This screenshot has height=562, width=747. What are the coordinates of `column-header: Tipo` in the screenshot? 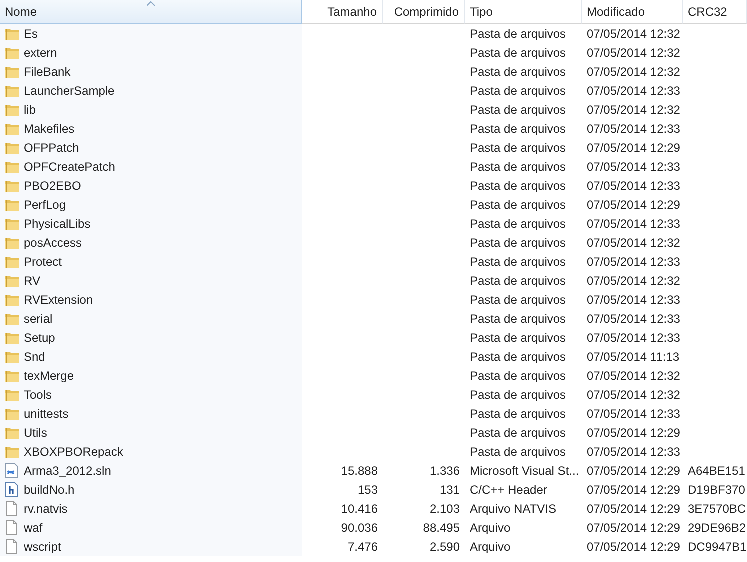 It's located at (523, 12).